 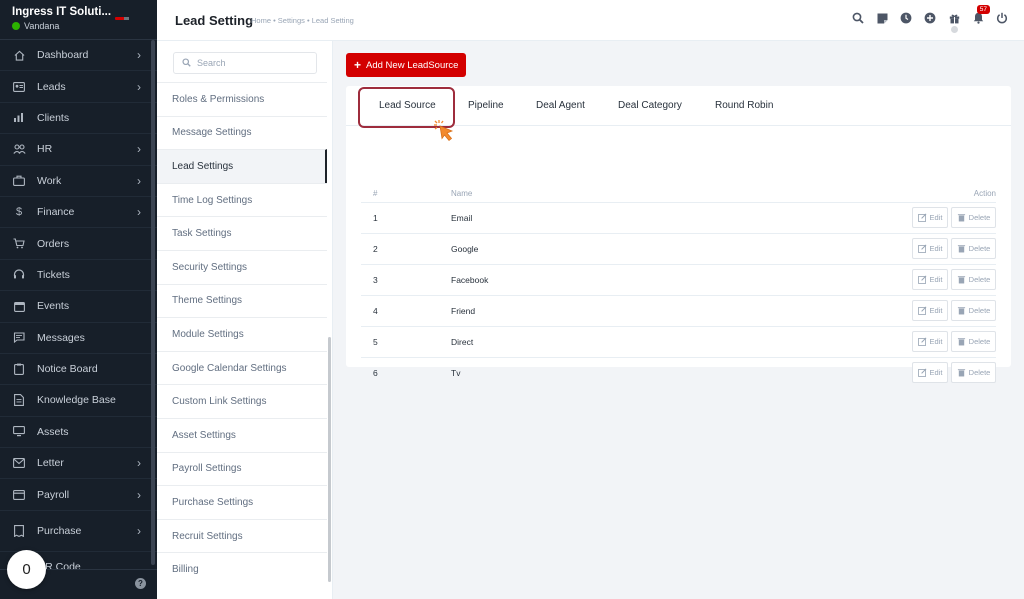 What do you see at coordinates (375, 311) in the screenshot?
I see `row-number: 4` at bounding box center [375, 311].